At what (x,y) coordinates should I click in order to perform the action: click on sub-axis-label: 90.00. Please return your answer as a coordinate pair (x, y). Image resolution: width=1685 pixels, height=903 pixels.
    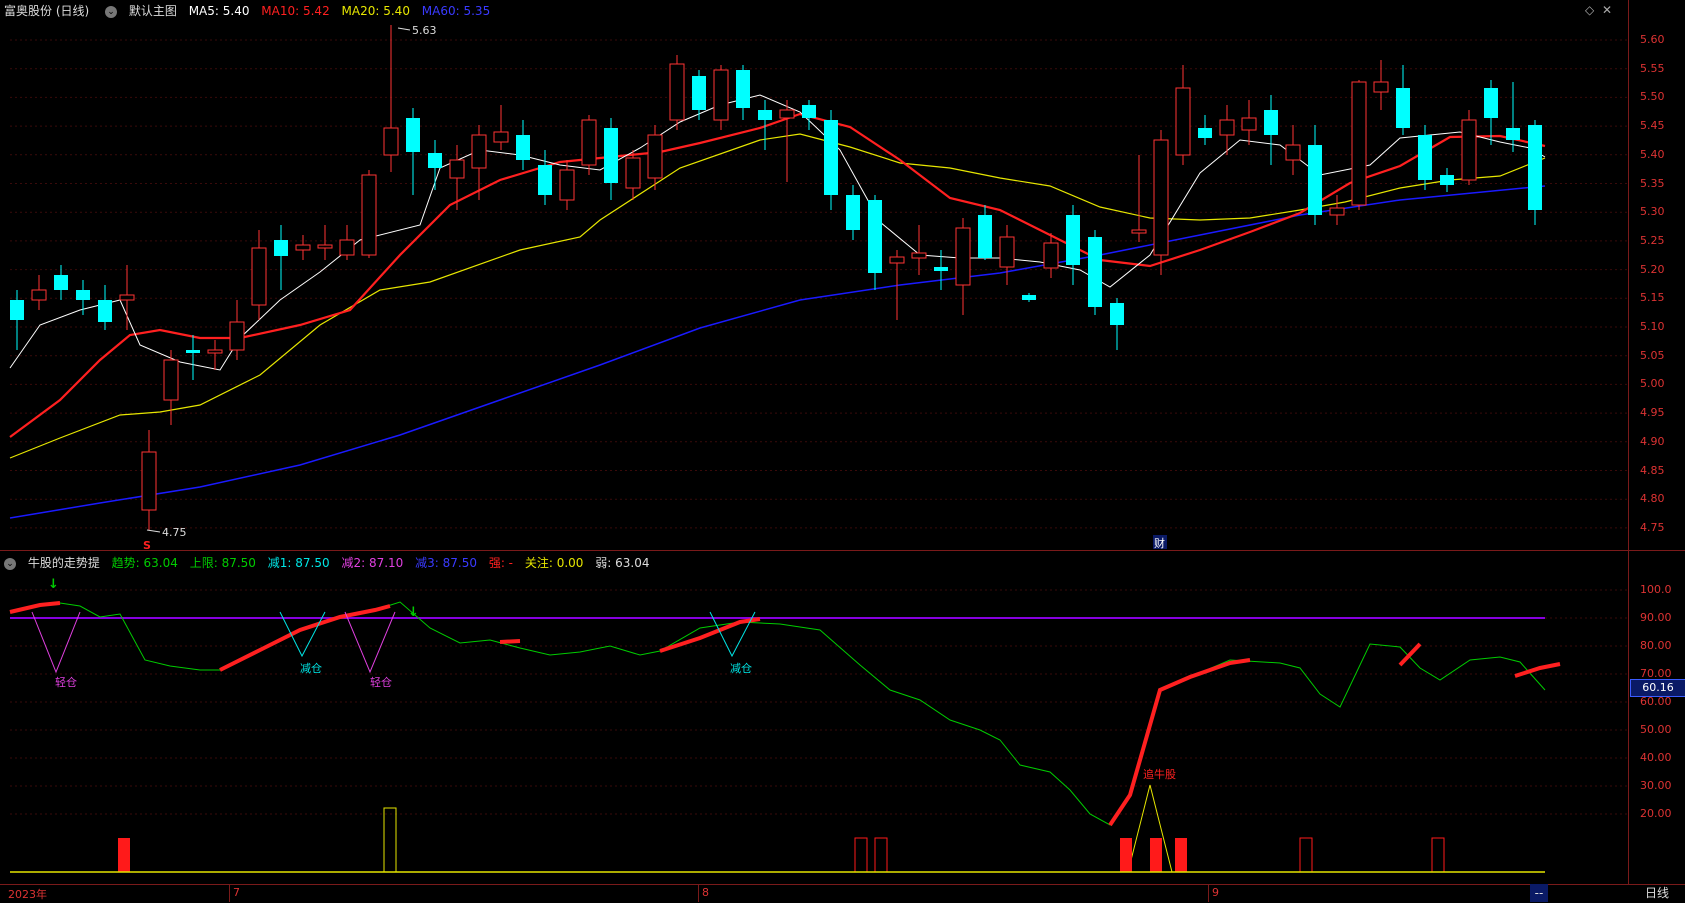
    Looking at the image, I should click on (1656, 617).